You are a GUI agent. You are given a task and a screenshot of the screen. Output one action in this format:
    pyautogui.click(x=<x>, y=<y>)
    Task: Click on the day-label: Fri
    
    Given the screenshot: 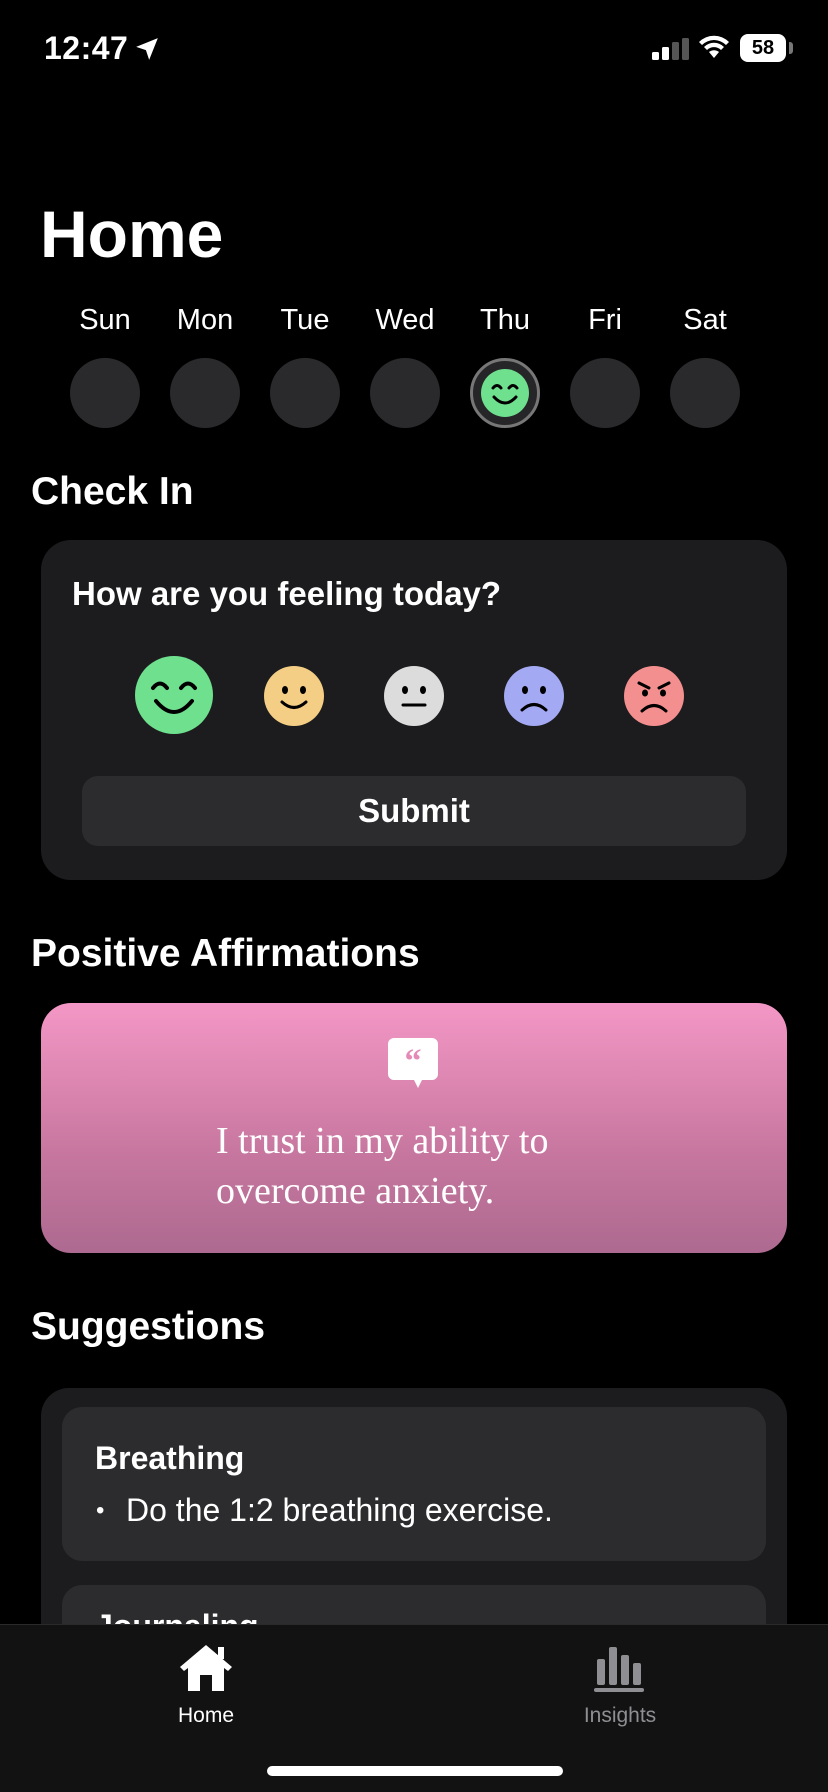 What is the action you would take?
    pyautogui.click(x=605, y=320)
    